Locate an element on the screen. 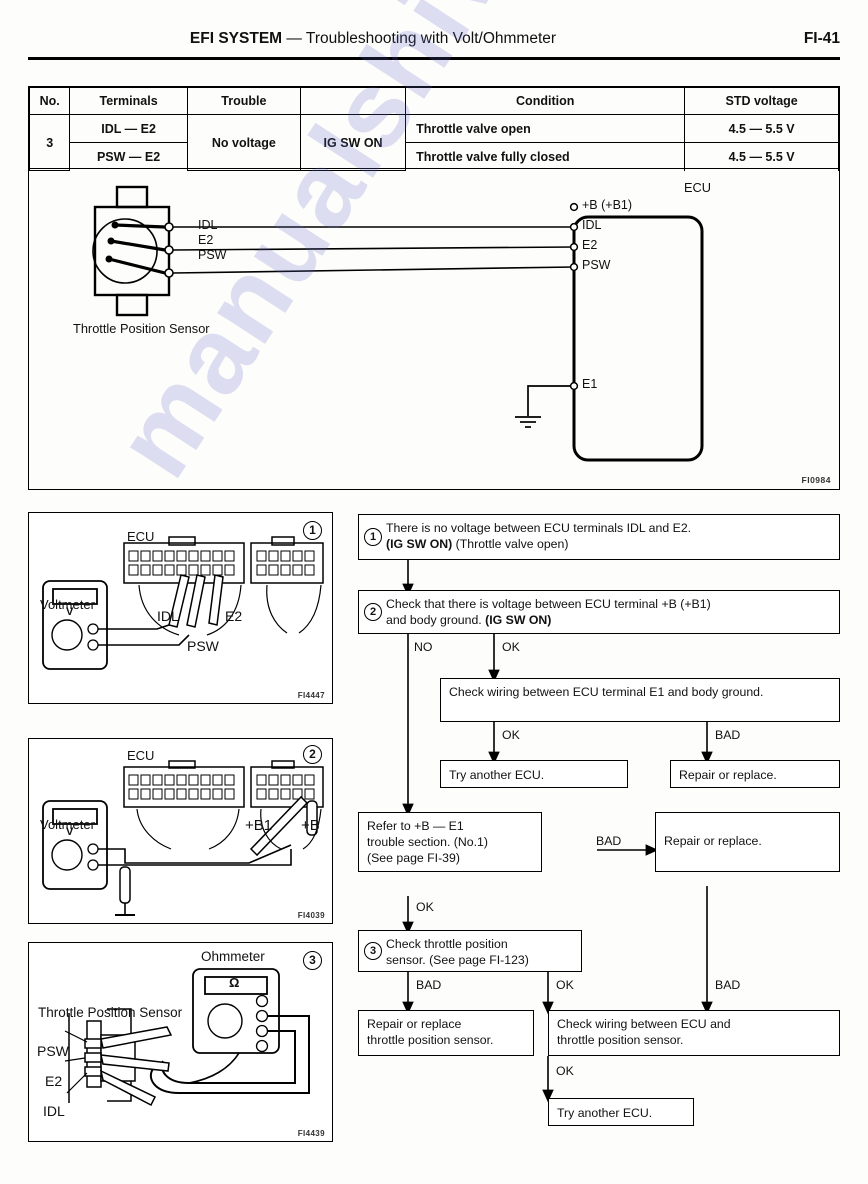  ohmmeter-symbol: Ω is located at coordinates (234, 982).